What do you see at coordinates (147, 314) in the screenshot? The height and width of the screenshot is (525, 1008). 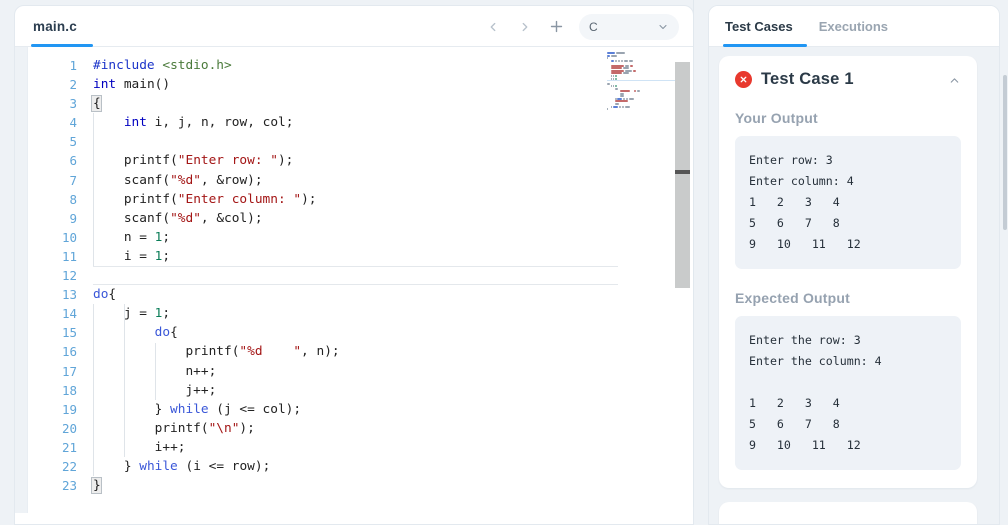 I see `code-line-text: j = 1;` at bounding box center [147, 314].